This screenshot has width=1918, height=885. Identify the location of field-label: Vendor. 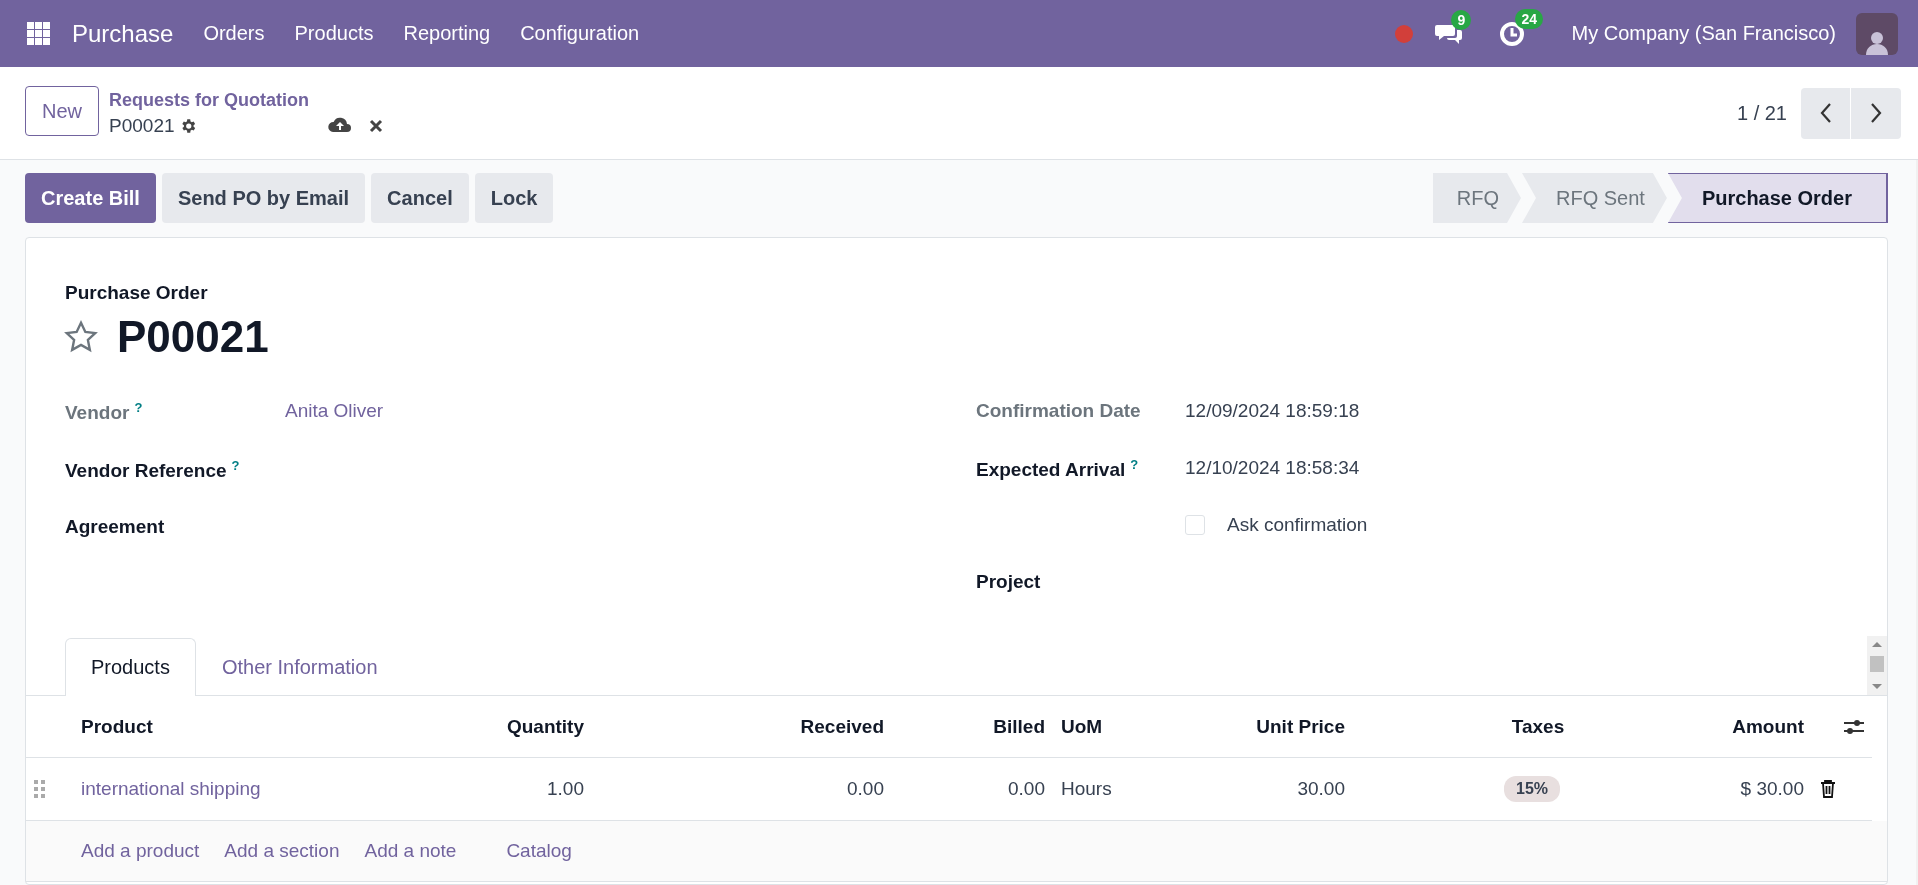
(97, 413).